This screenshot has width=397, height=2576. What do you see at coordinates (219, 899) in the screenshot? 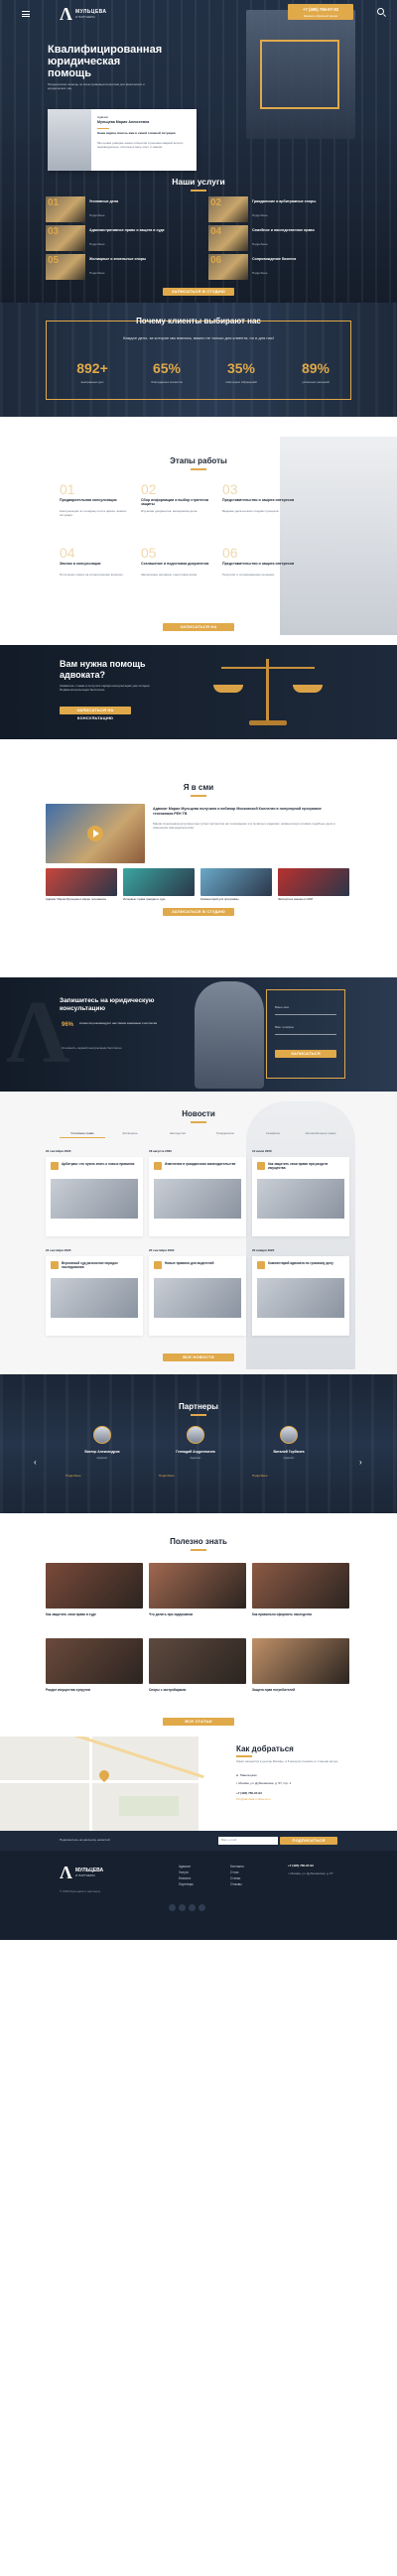
I see `media-label: Комментарий для программы` at bounding box center [219, 899].